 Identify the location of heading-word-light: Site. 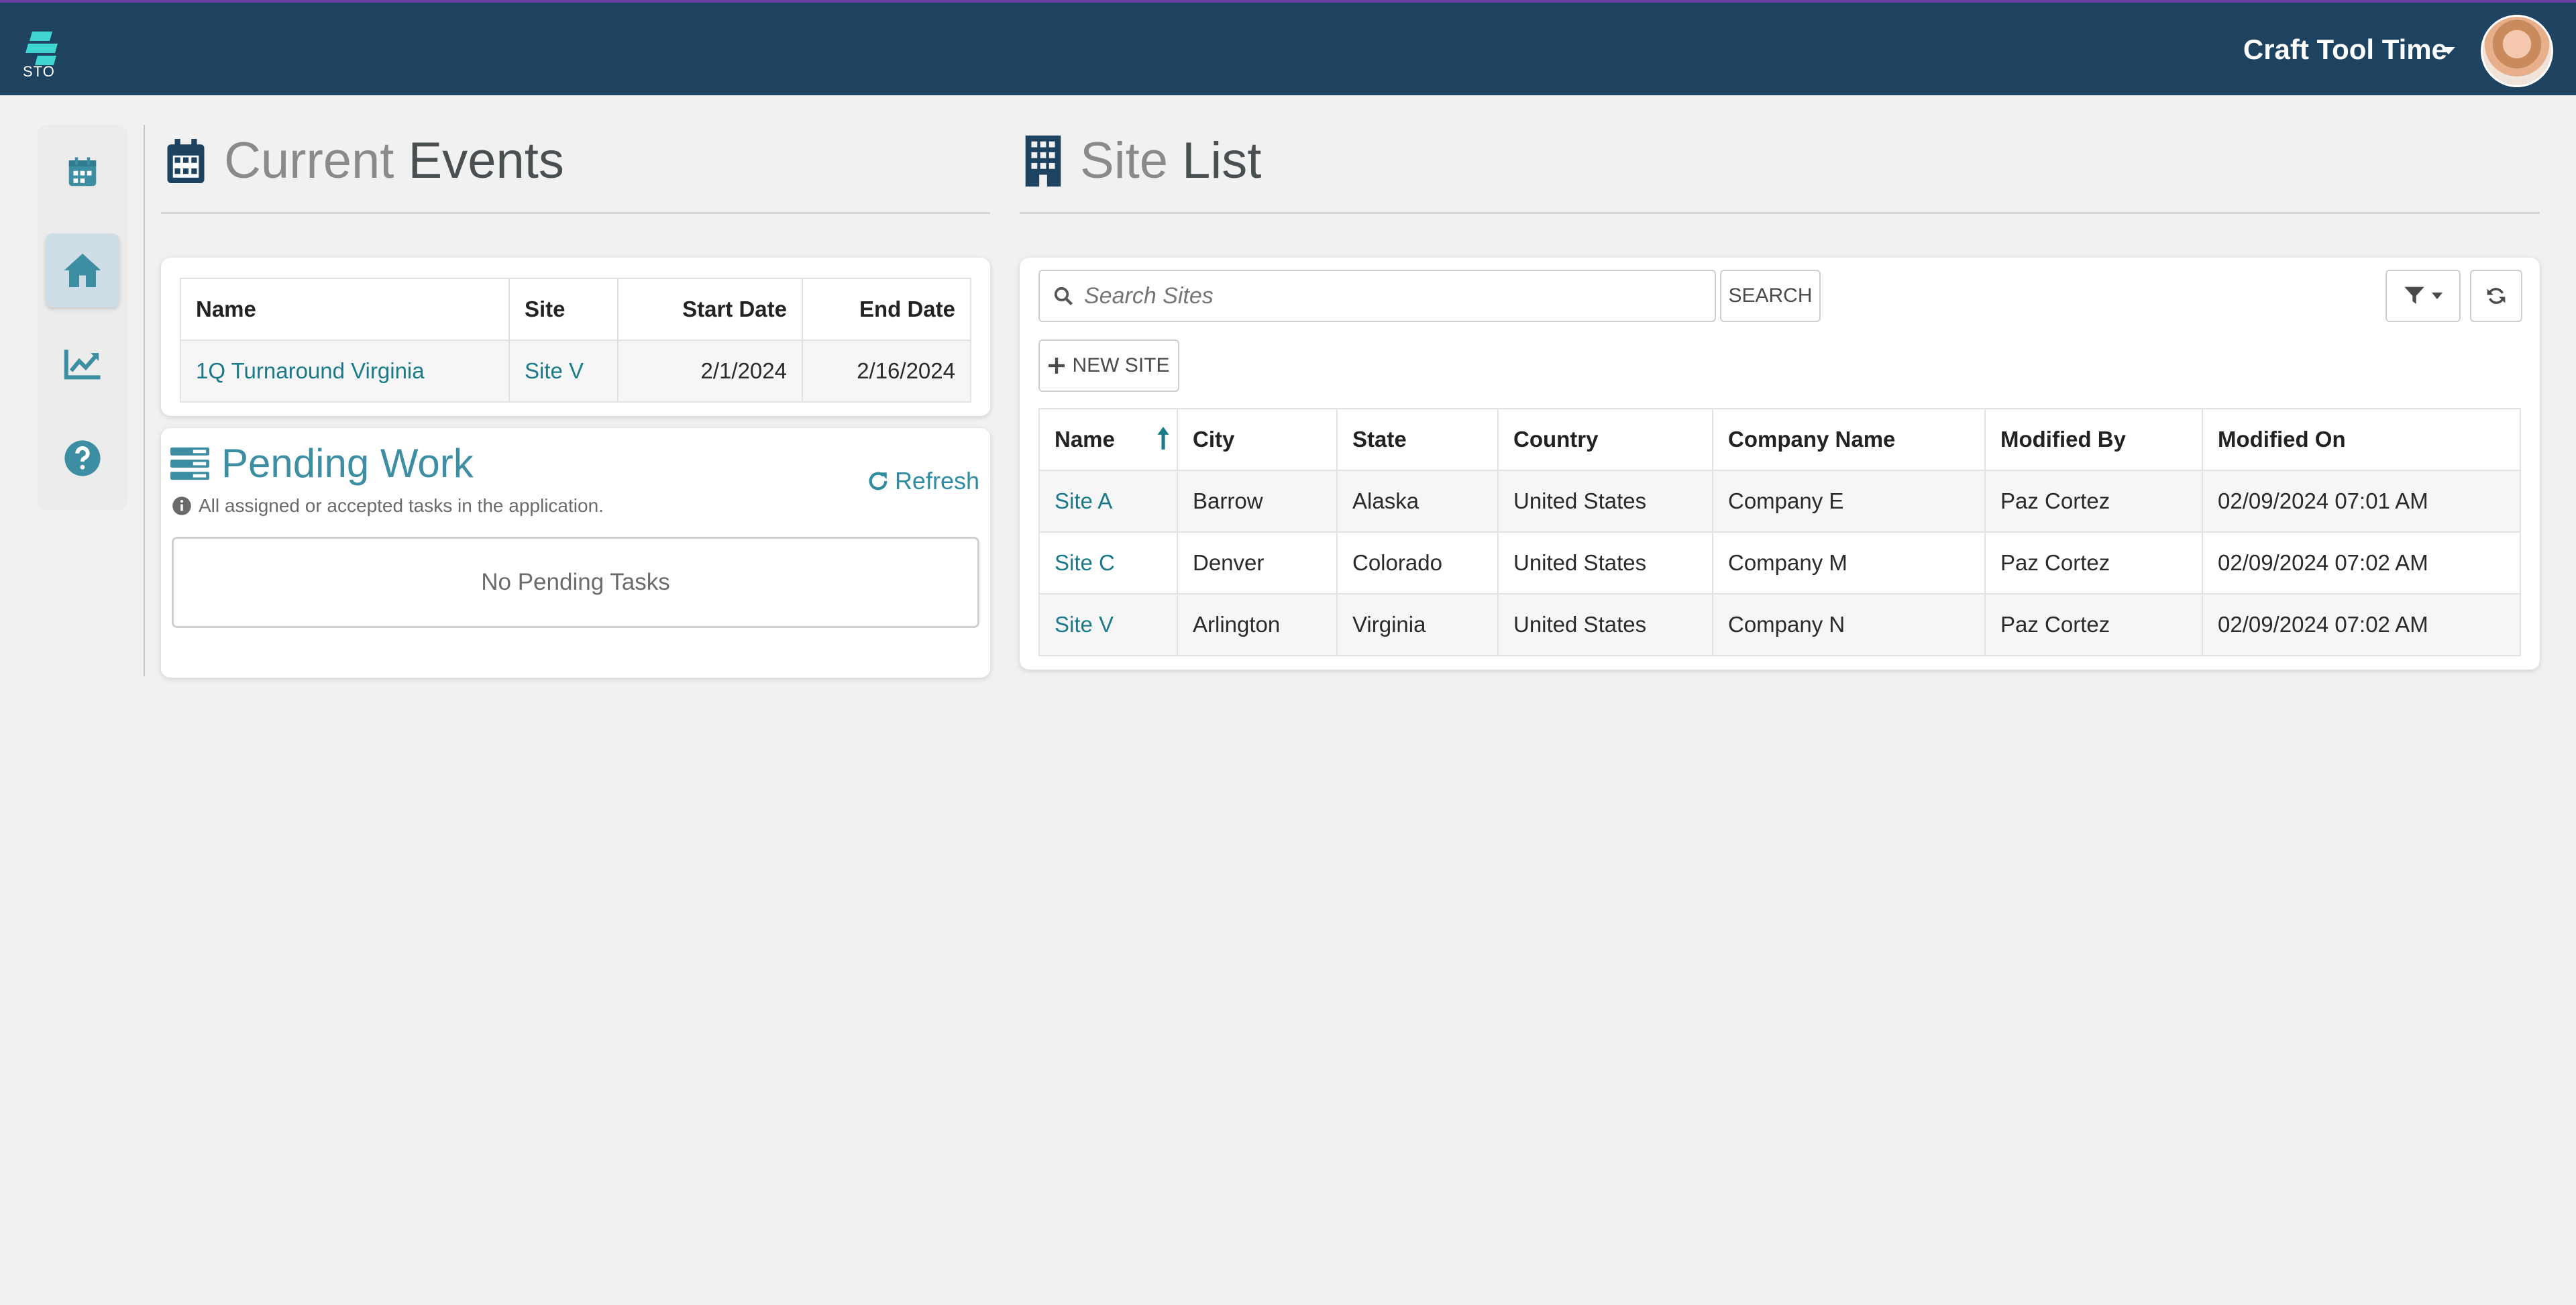
(1124, 160).